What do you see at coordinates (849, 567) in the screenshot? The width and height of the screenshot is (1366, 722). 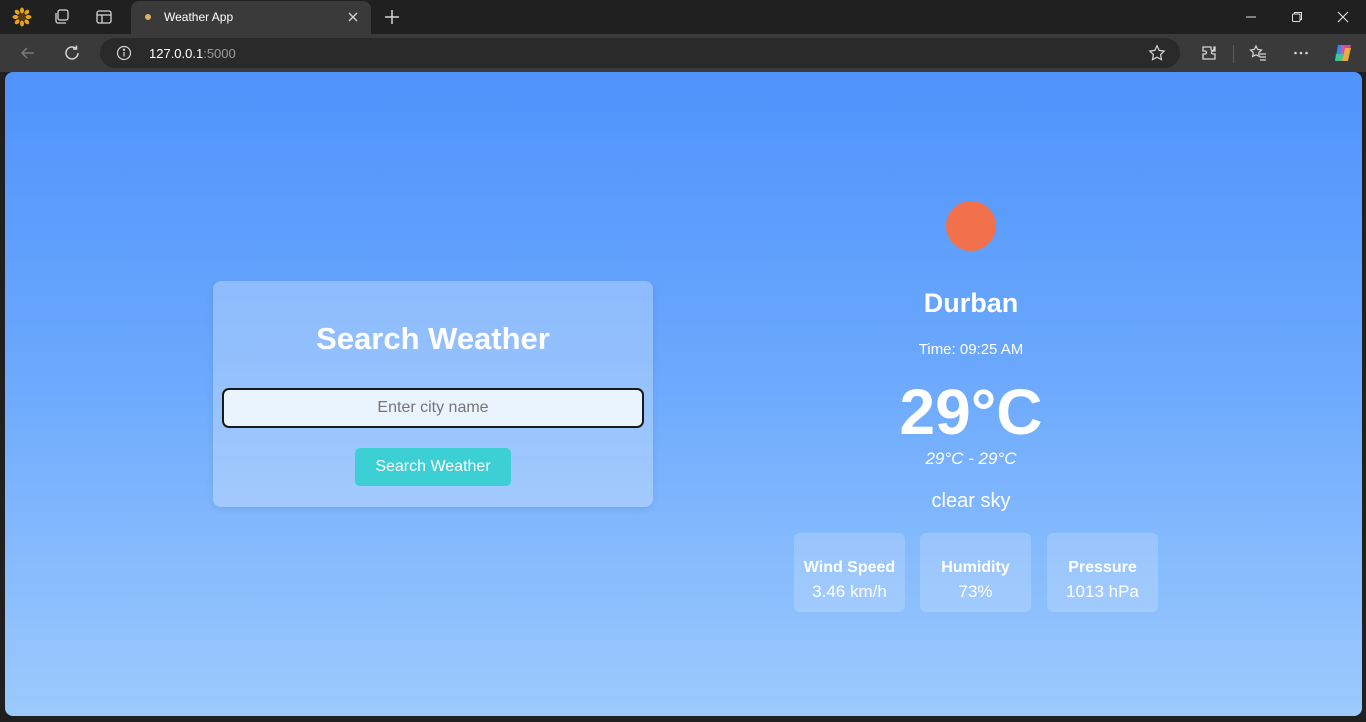 I see `stat-label: Wind Speed` at bounding box center [849, 567].